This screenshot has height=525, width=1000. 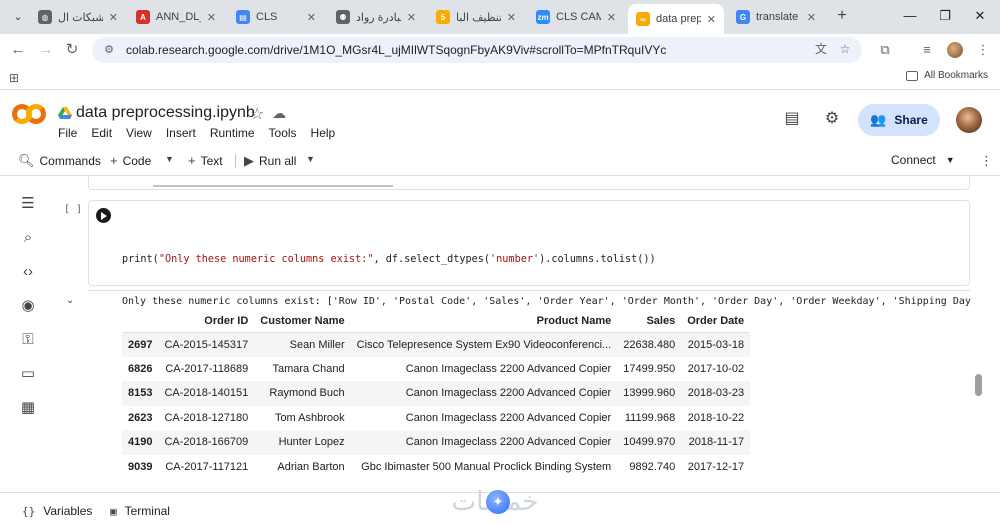 What do you see at coordinates (103, 215) in the screenshot?
I see `run-cell-button` at bounding box center [103, 215].